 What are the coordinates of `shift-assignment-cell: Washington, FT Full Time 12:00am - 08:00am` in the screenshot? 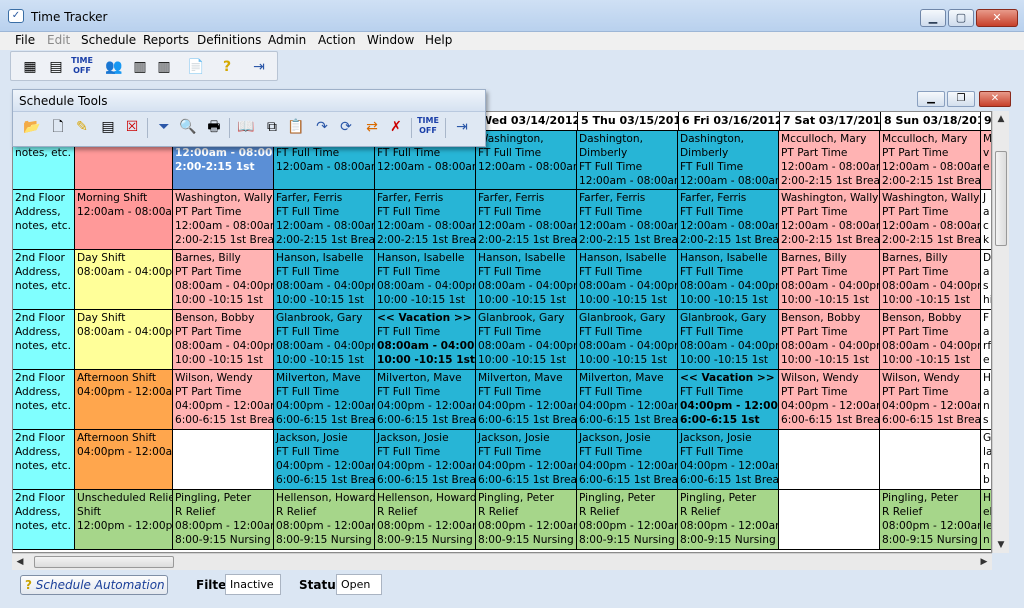 It's located at (526, 160).